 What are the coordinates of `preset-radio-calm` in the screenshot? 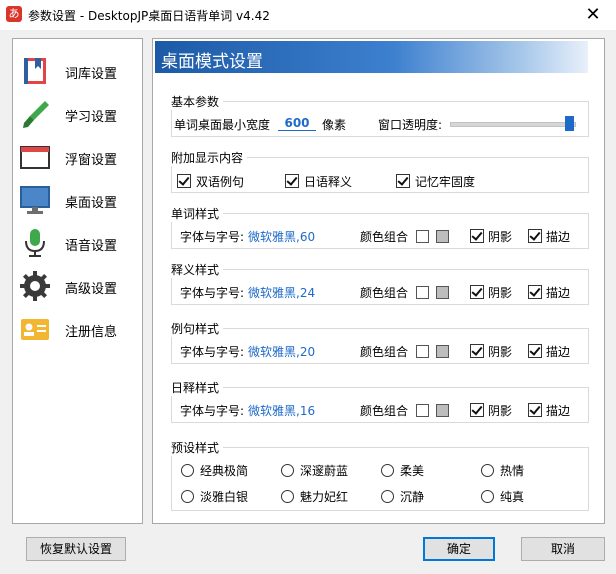 It's located at (387, 496).